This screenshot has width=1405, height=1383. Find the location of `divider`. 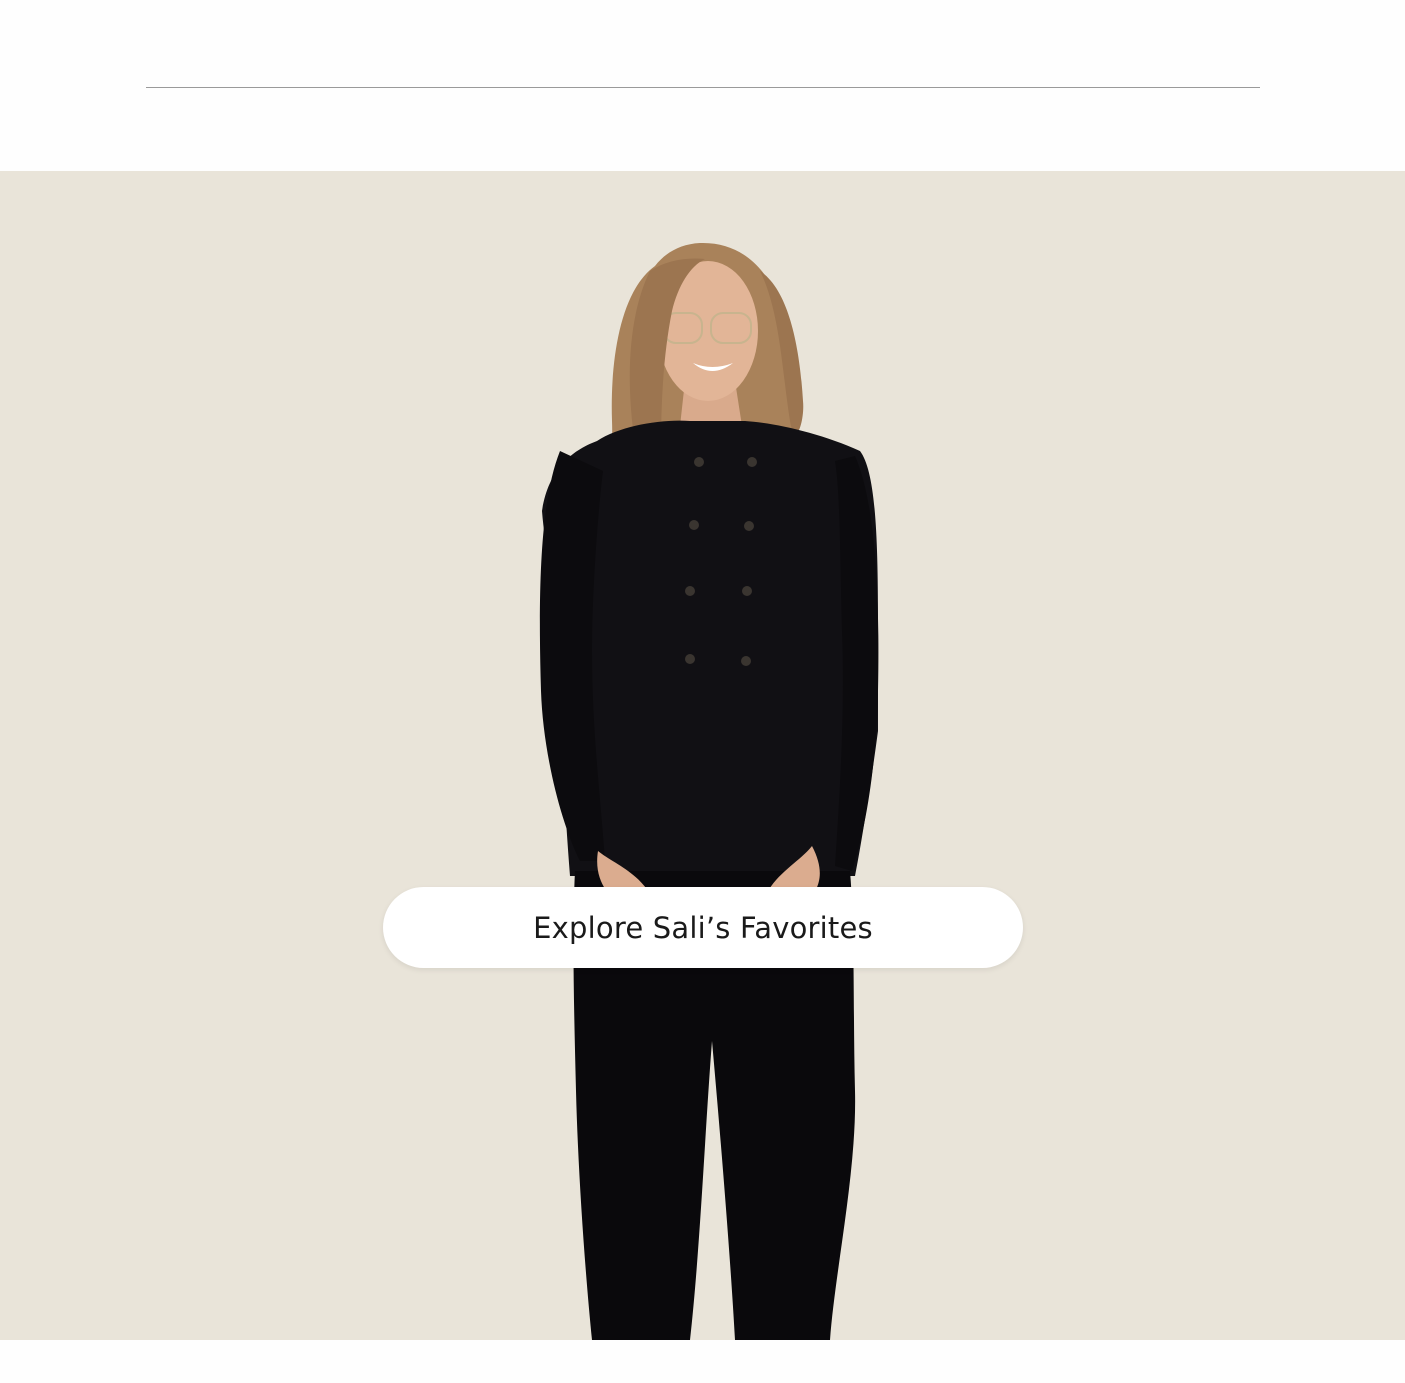

divider is located at coordinates (703, 87).